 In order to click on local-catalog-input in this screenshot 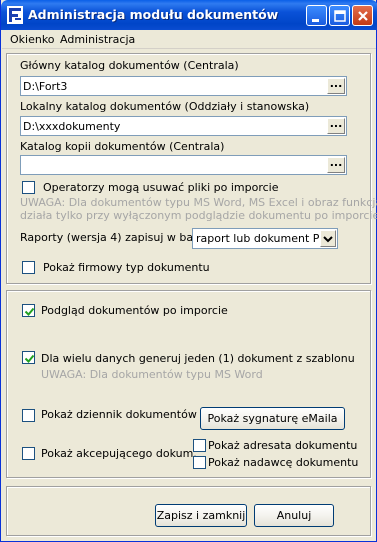, I will do `click(172, 126)`.